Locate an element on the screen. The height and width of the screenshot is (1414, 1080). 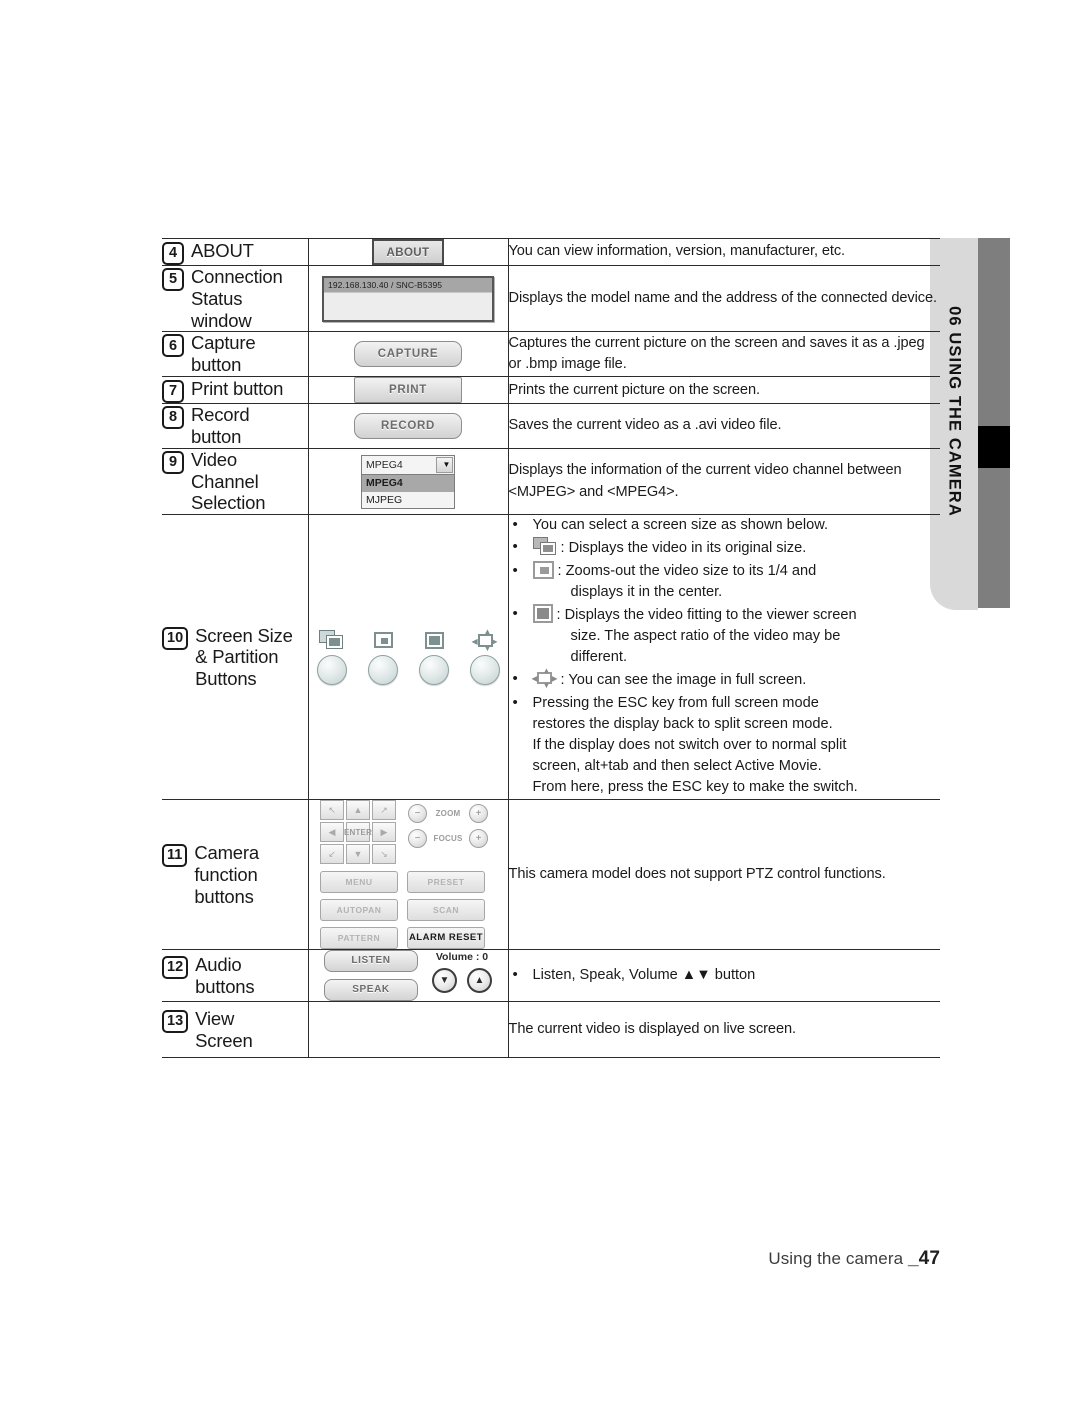
quarter-size-icon is located at coordinates (543, 569).